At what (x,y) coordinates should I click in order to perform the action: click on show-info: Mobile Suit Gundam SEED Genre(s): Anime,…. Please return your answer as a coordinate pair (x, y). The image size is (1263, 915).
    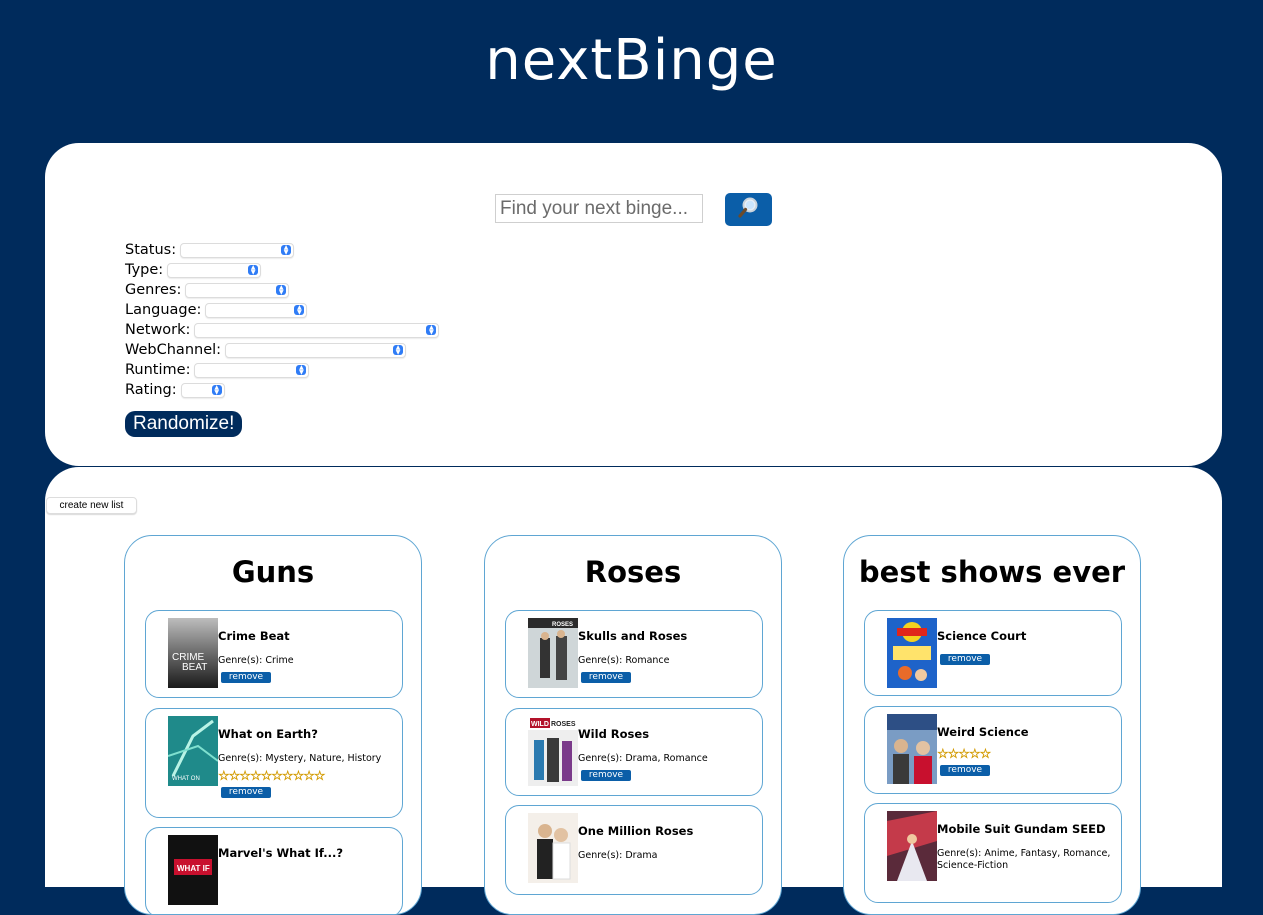
    Looking at the image, I should click on (1027, 847).